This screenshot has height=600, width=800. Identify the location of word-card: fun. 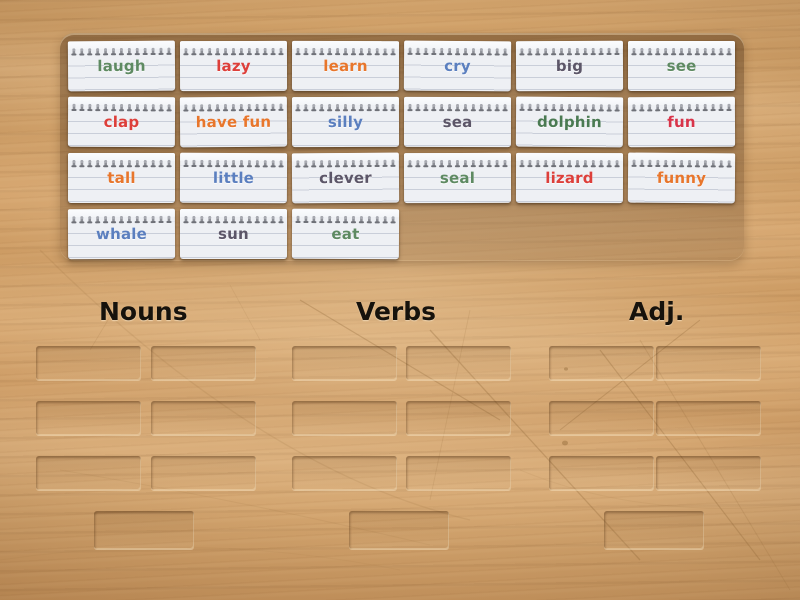
(681, 122).